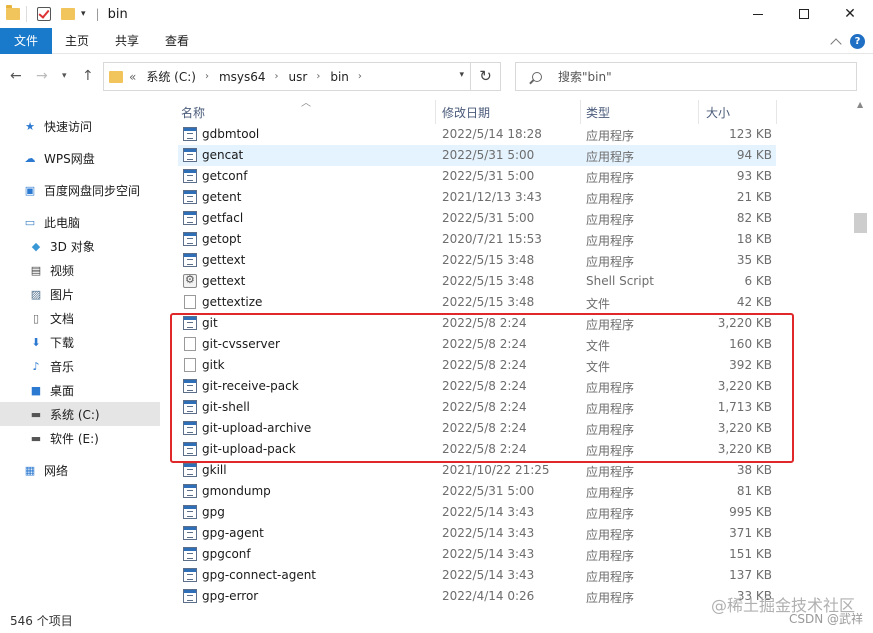  I want to click on column-date: 修改日期, so click(466, 112).